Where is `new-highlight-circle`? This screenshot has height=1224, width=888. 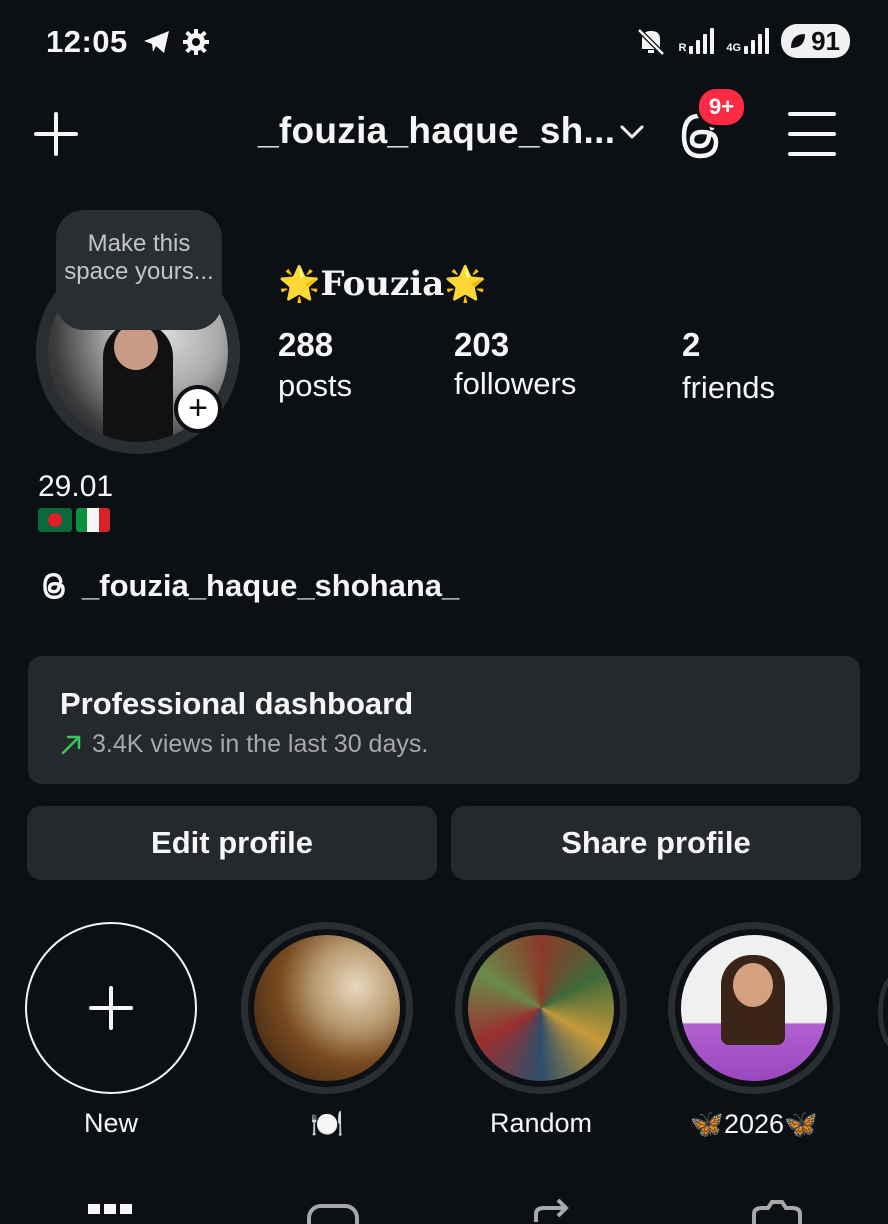
new-highlight-circle is located at coordinates (111, 1008).